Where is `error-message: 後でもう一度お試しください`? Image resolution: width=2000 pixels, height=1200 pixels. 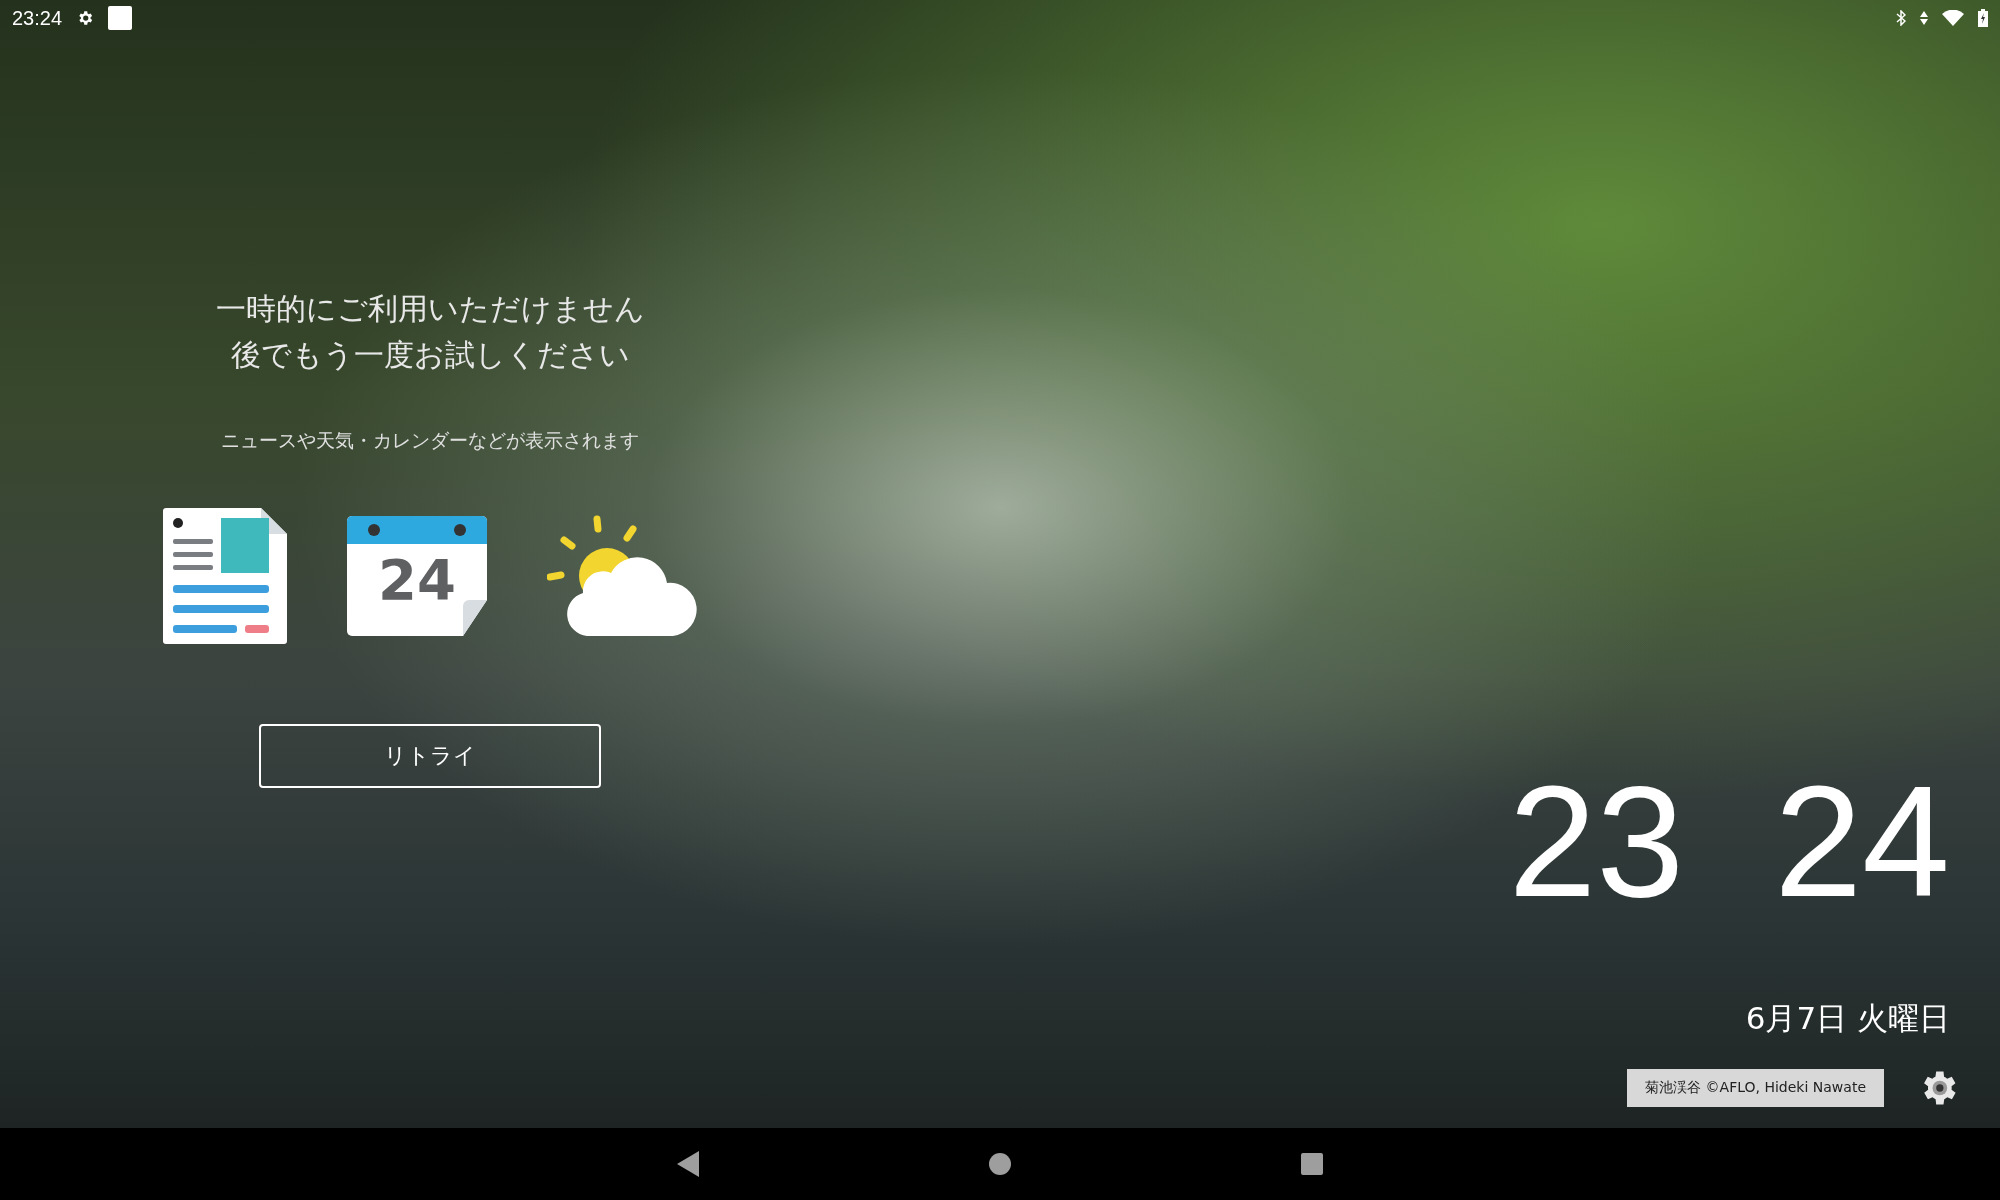
error-message: 後でもう一度お試しください is located at coordinates (430, 355).